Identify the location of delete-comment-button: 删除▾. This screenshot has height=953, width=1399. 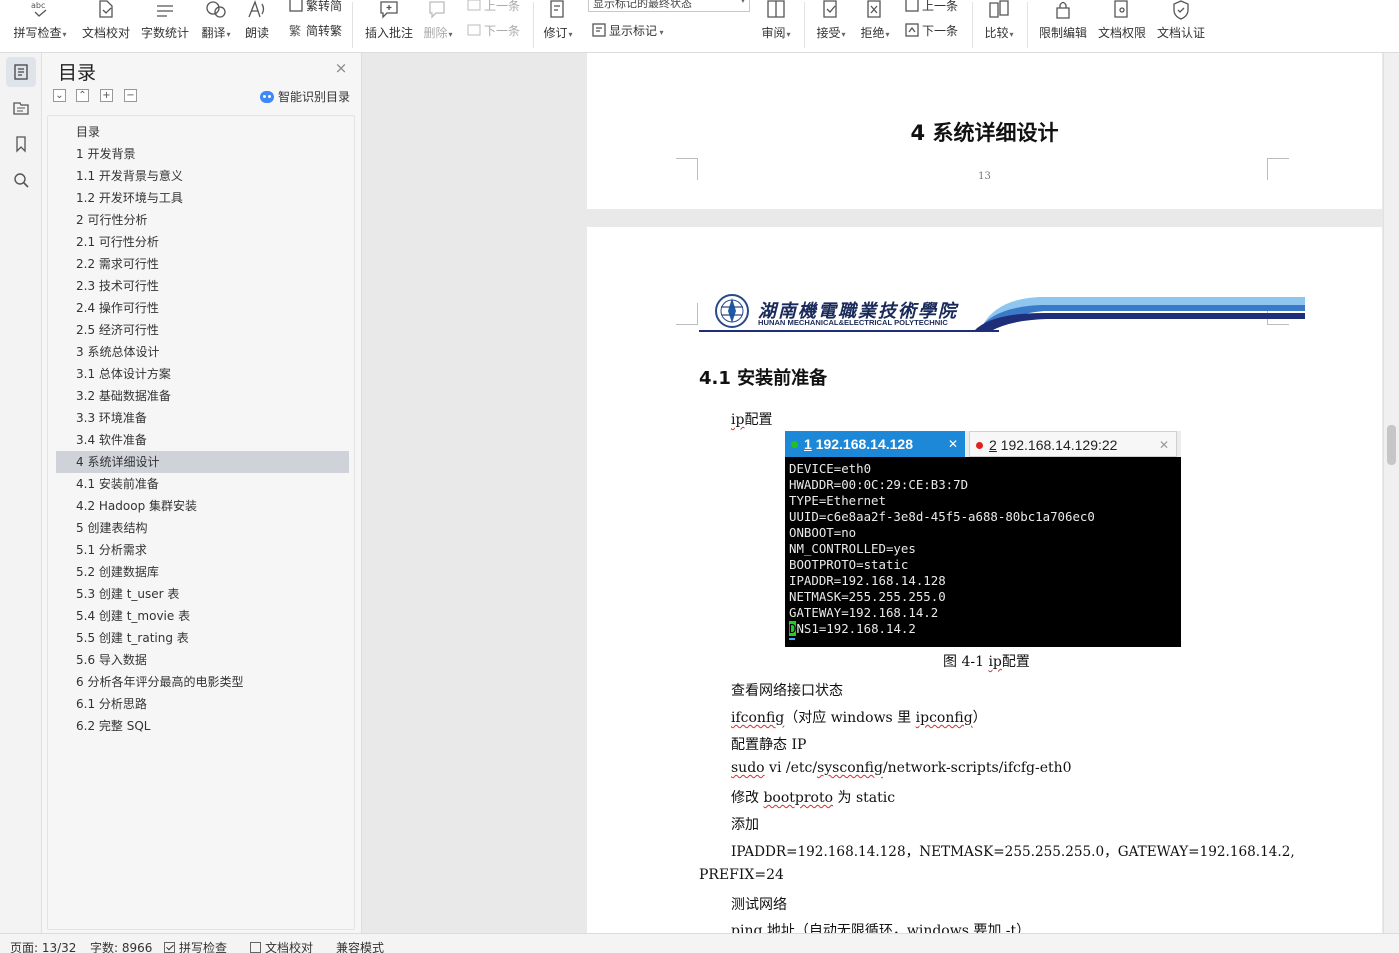
(438, 26).